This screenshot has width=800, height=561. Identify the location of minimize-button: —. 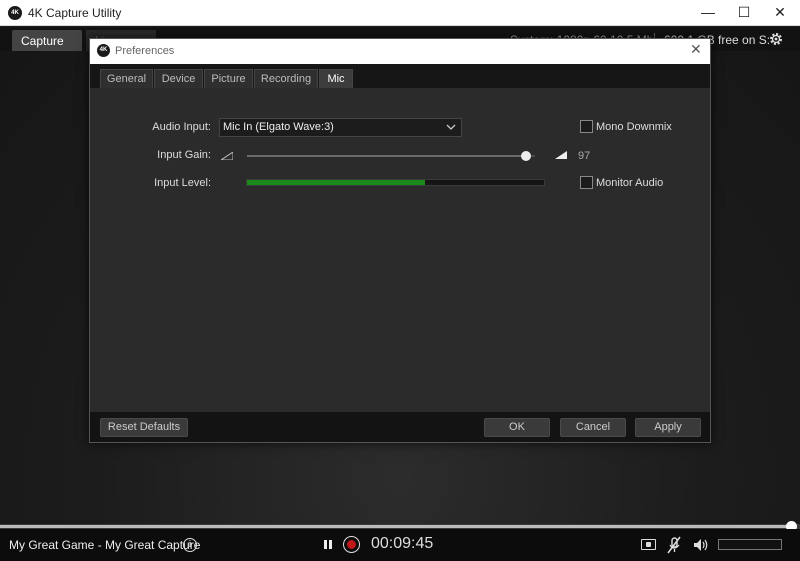
(708, 13).